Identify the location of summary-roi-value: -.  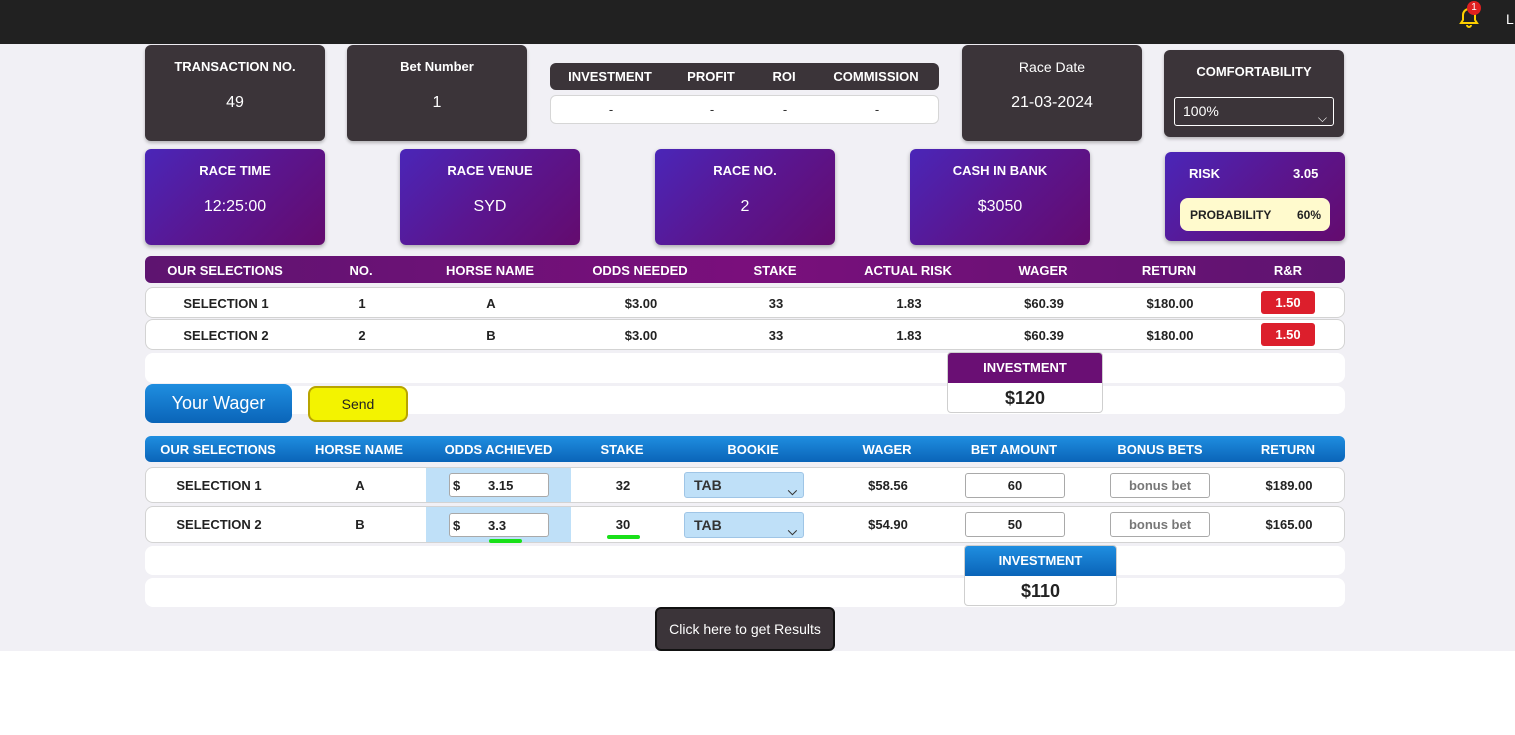
(785, 109).